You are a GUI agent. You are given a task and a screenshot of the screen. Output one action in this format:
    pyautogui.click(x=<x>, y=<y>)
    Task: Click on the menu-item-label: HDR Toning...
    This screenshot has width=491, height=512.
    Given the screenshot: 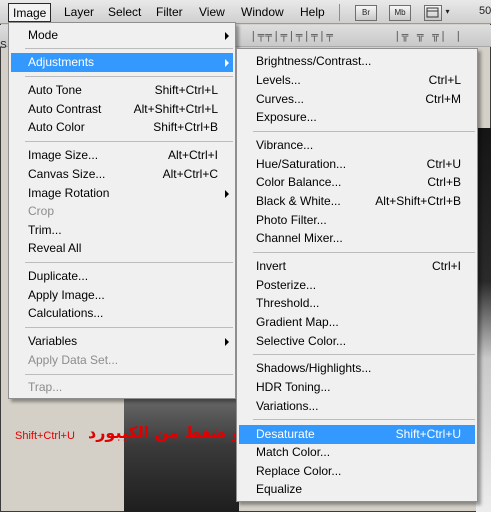 What is the action you would take?
    pyautogui.click(x=293, y=387)
    